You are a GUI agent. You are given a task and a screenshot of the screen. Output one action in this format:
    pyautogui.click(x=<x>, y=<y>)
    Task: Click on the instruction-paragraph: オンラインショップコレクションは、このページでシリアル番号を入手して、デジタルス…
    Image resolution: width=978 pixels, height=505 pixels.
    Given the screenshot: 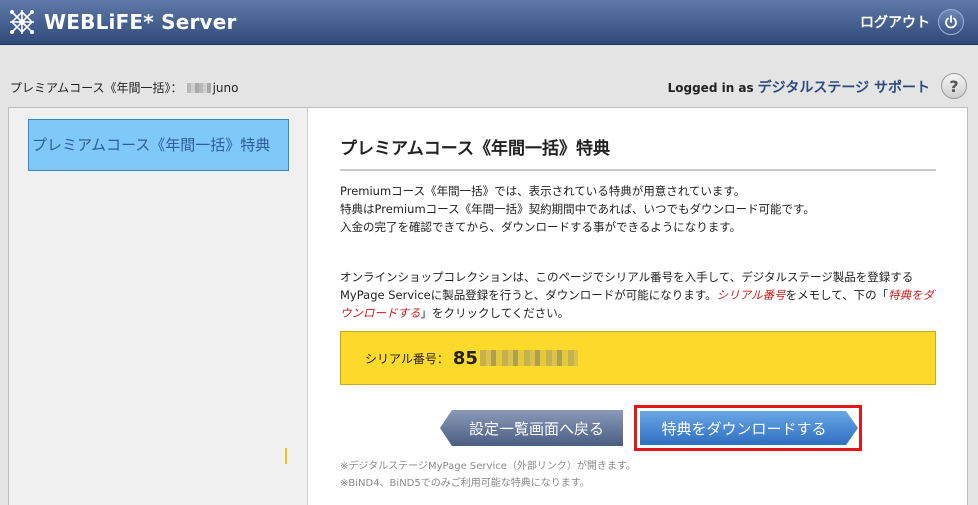 What is the action you would take?
    pyautogui.click(x=640, y=295)
    